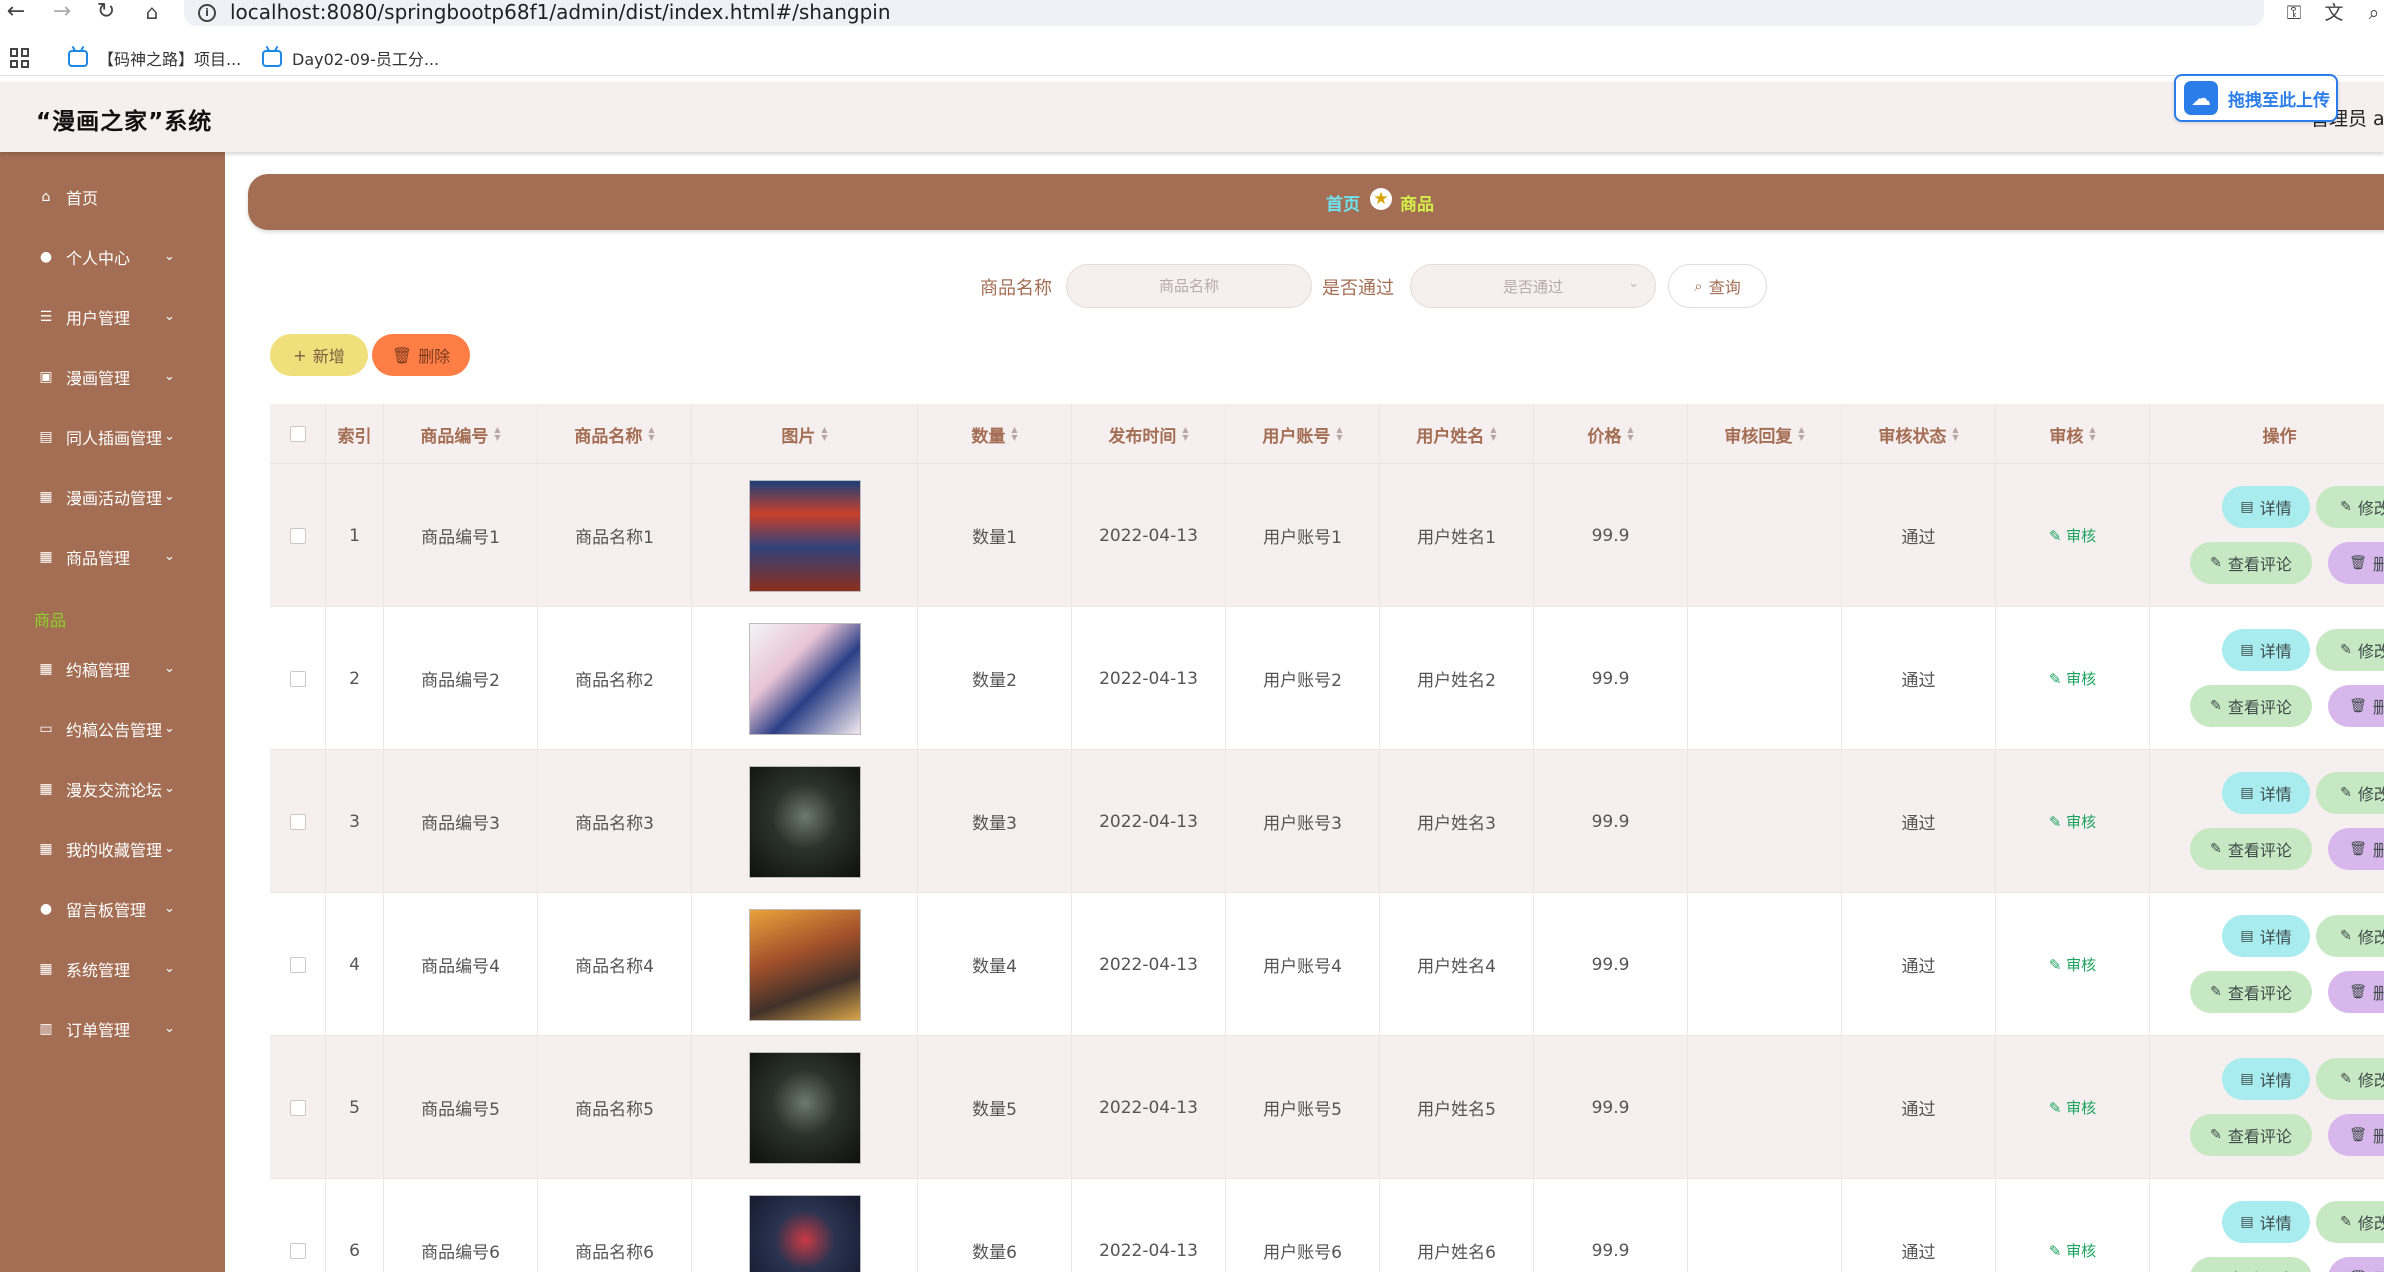 The width and height of the screenshot is (2384, 1272). I want to click on select-all-checkbox, so click(297, 434).